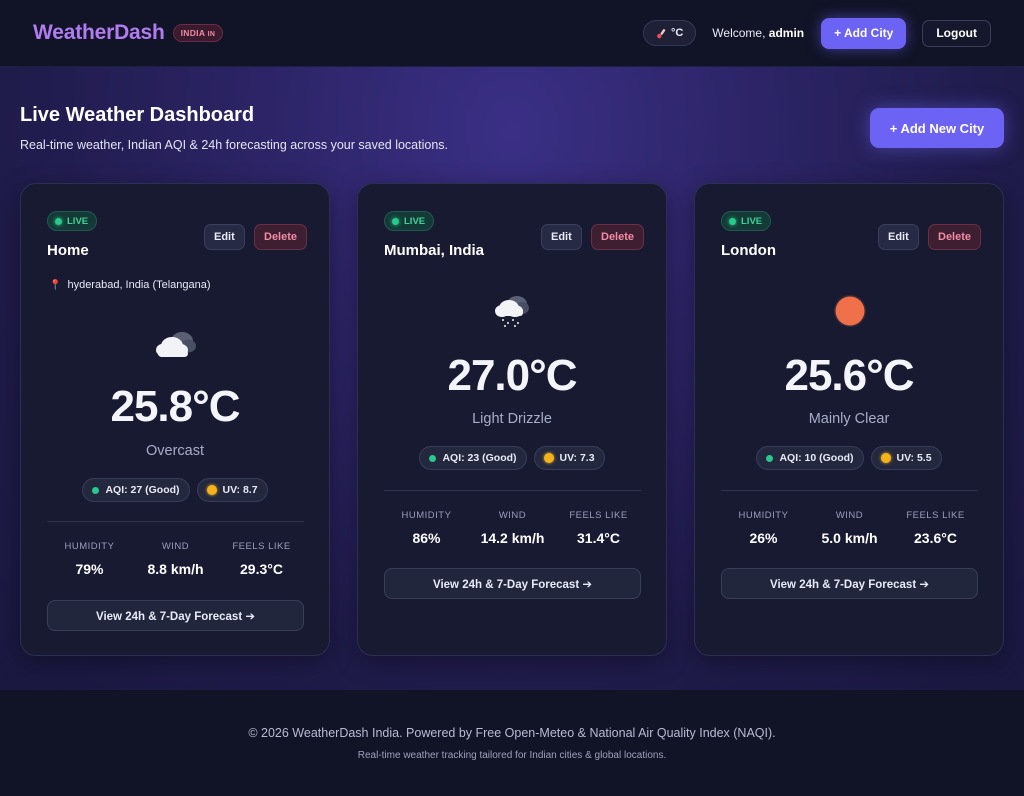 This screenshot has width=1024, height=796. I want to click on add-city-button: + Add City, so click(864, 33).